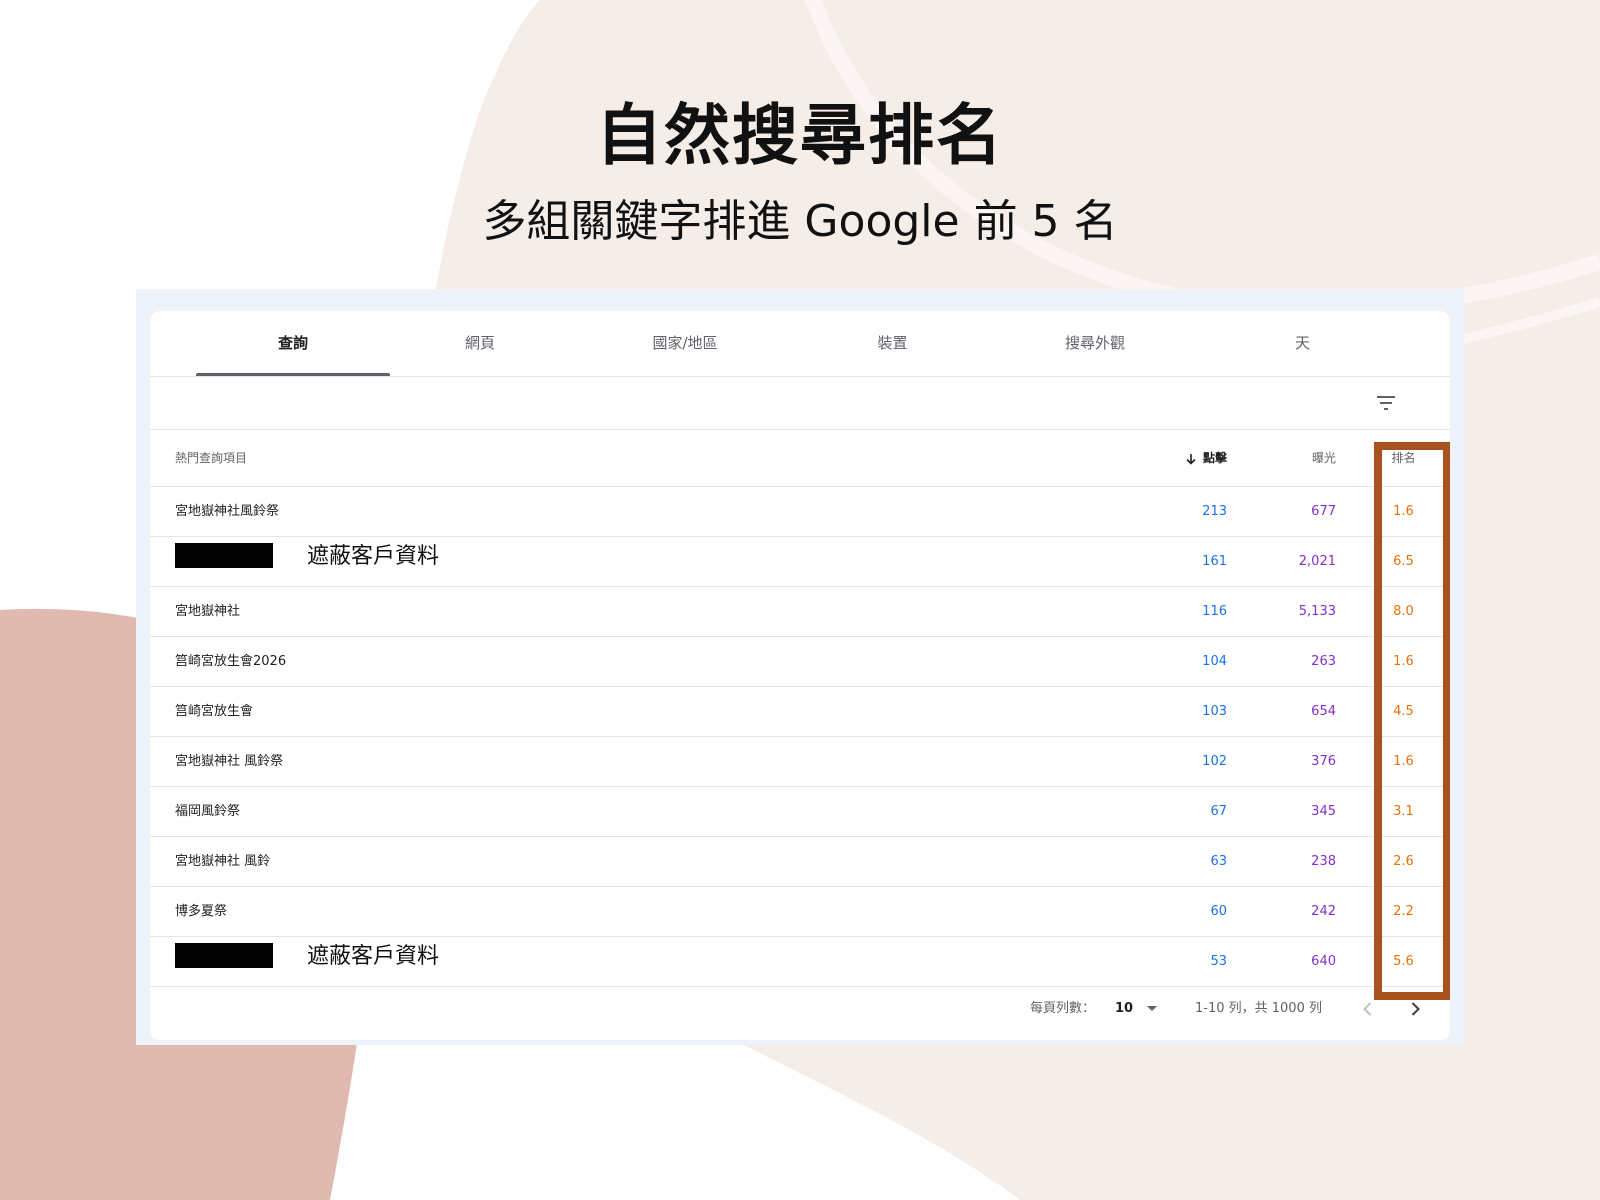 The image size is (1600, 1200). I want to click on query-cell: 筥崎宮放生會, so click(214, 711).